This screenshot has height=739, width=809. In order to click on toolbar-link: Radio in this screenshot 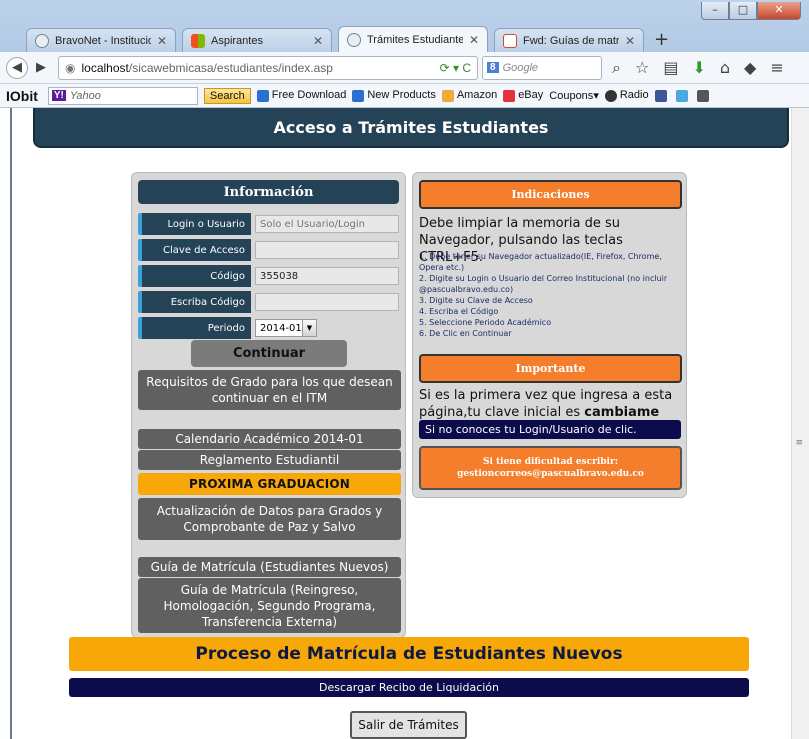, I will do `click(626, 95)`.